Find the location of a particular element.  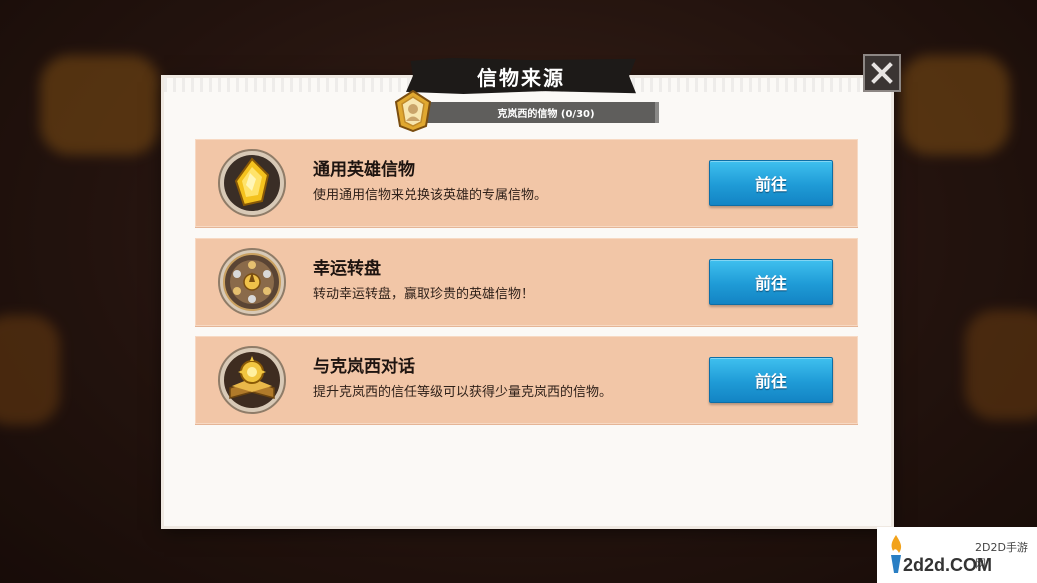

source-title: 与克岚西对话 is located at coordinates (364, 367).